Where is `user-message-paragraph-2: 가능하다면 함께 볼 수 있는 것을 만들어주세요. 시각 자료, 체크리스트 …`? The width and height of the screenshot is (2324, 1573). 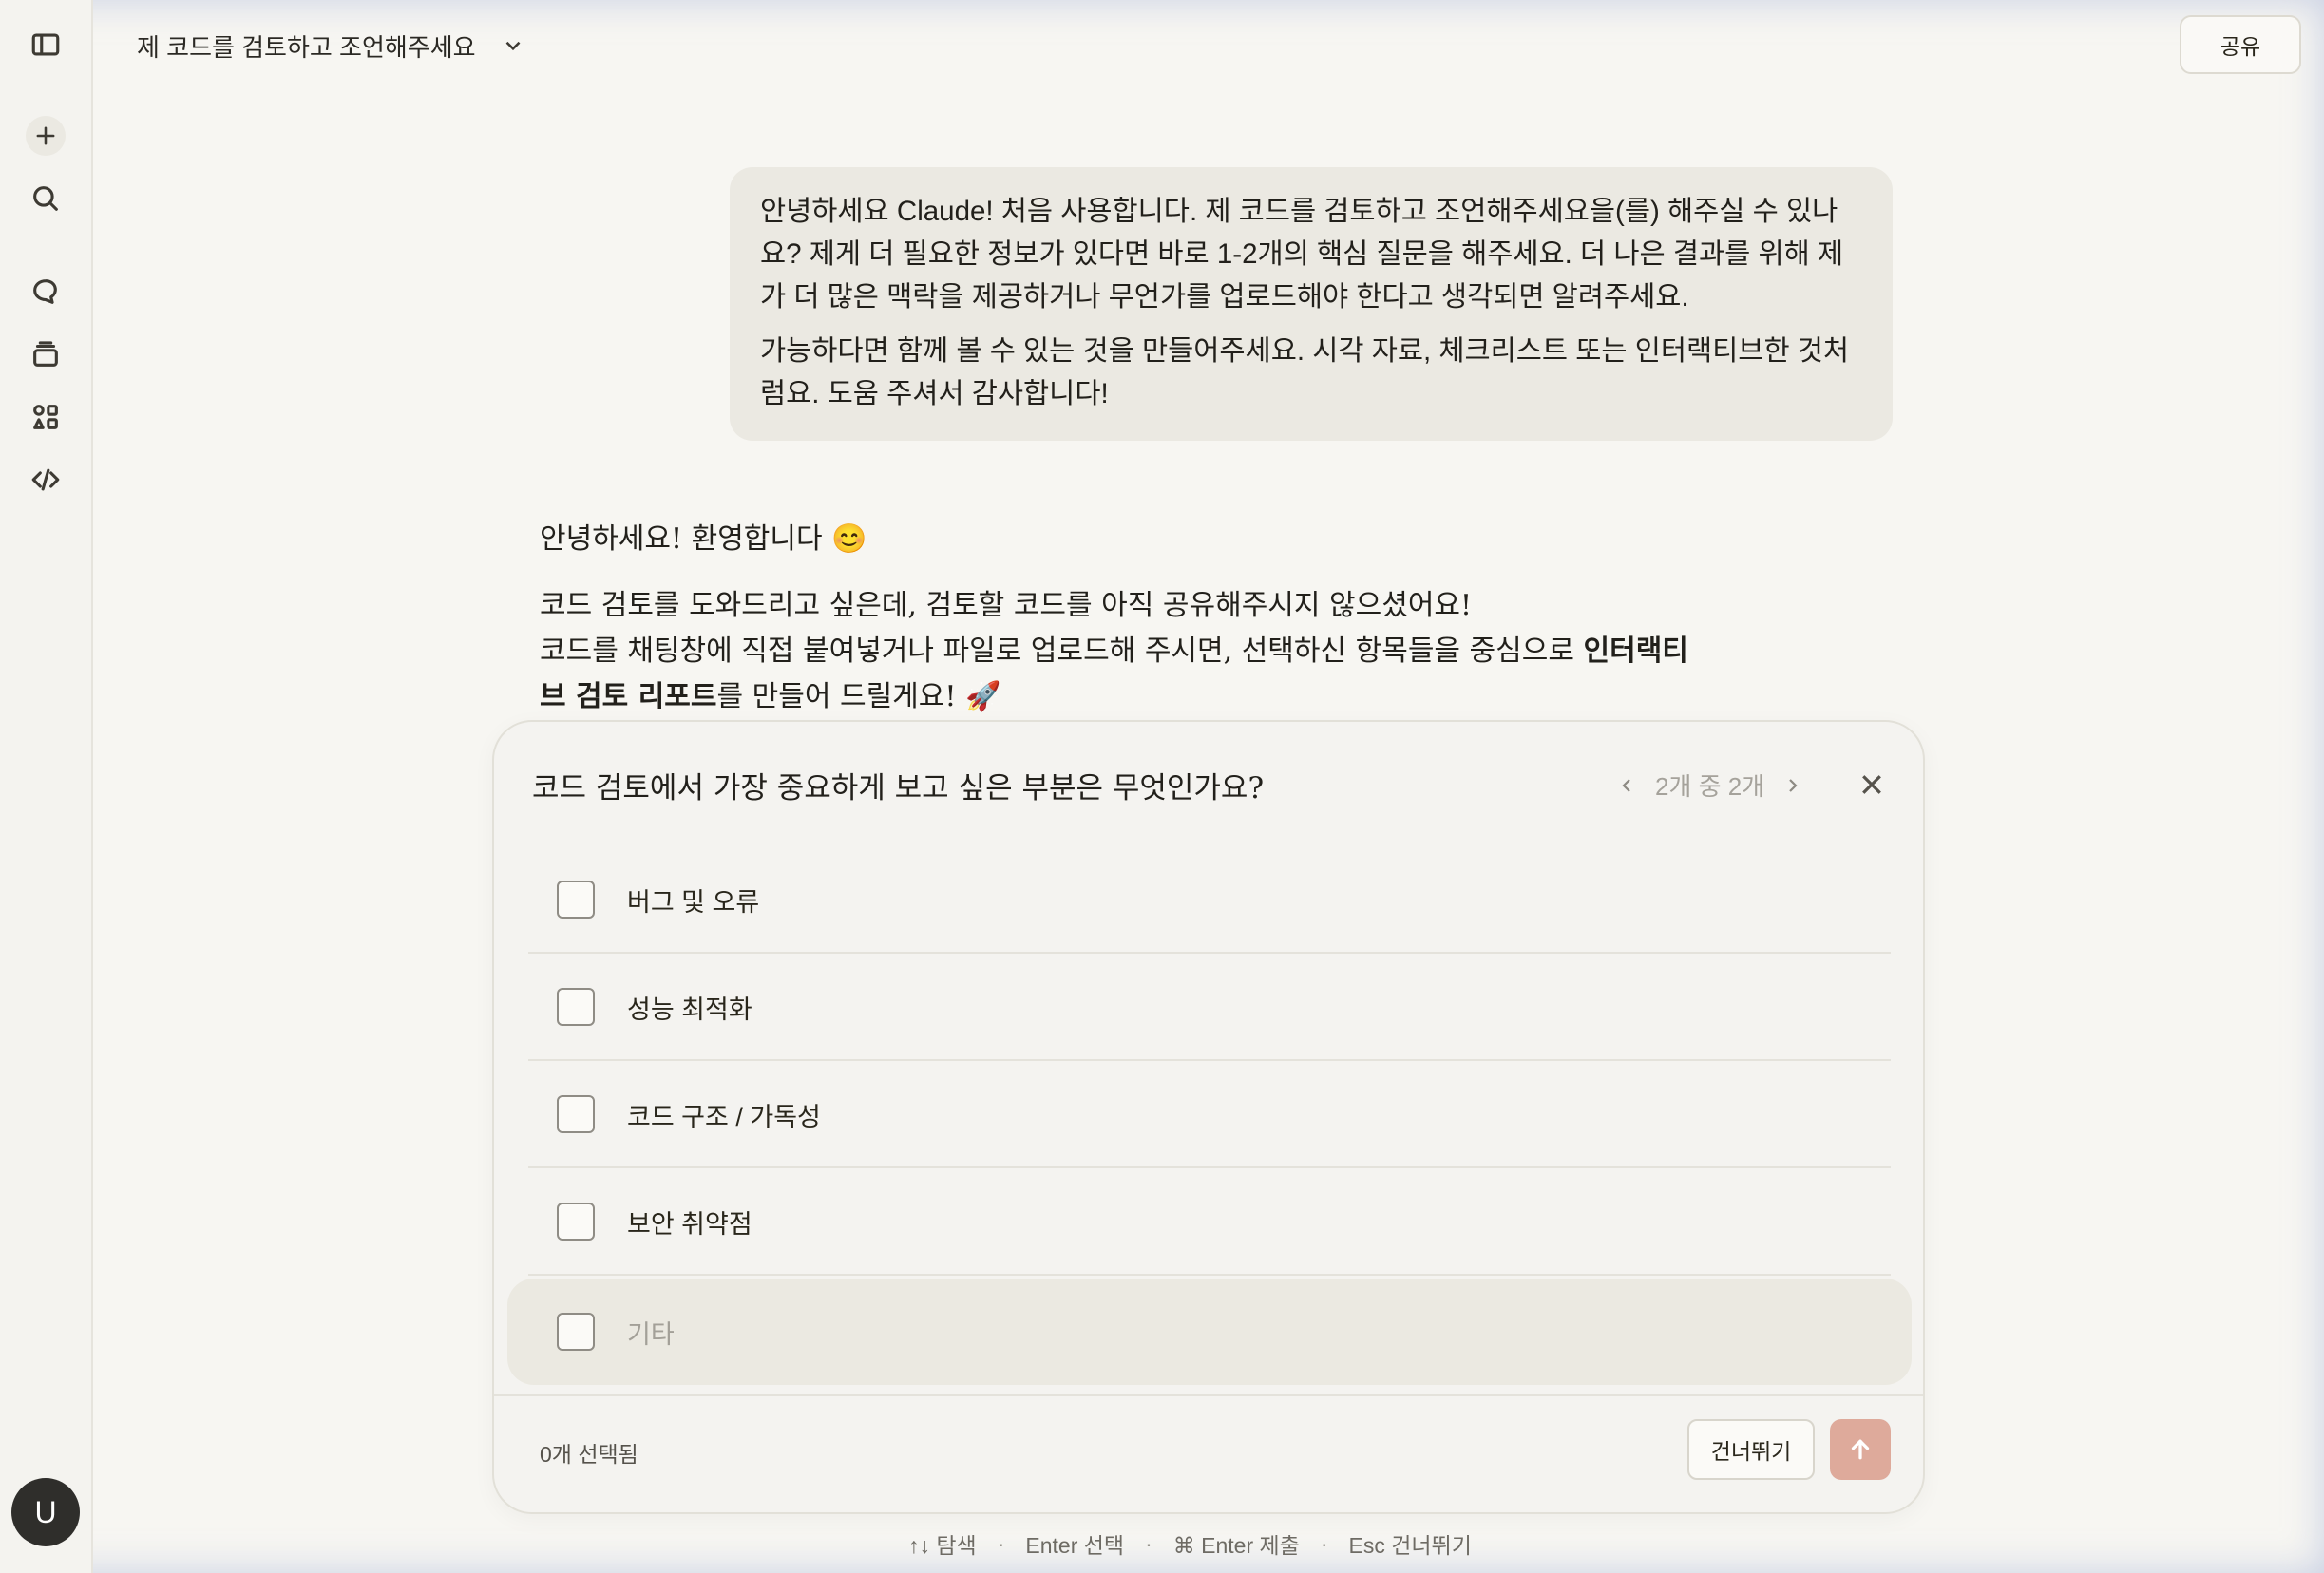 user-message-paragraph-2: 가능하다면 함께 볼 수 있는 것을 만들어주세요. 시각 자료, 체크리스트 … is located at coordinates (1311, 372).